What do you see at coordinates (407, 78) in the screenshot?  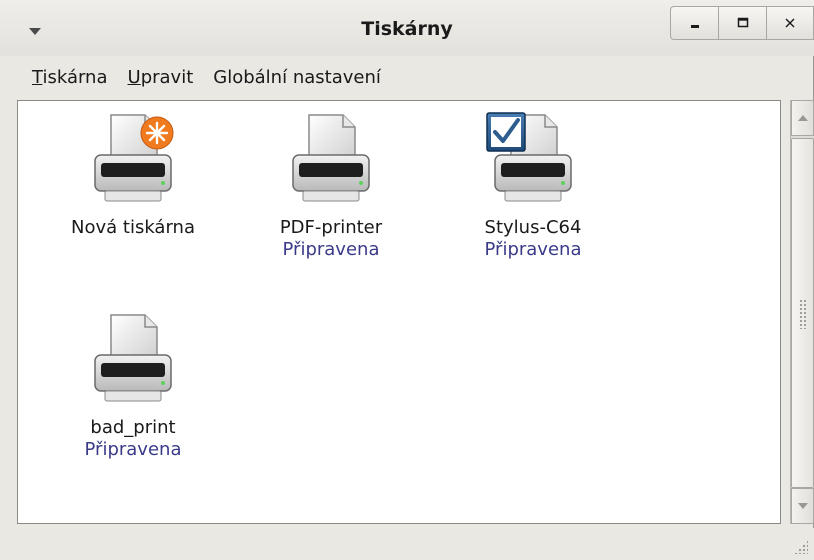 I see `menu-bar: Tiskárna Upravit Globální nastavení` at bounding box center [407, 78].